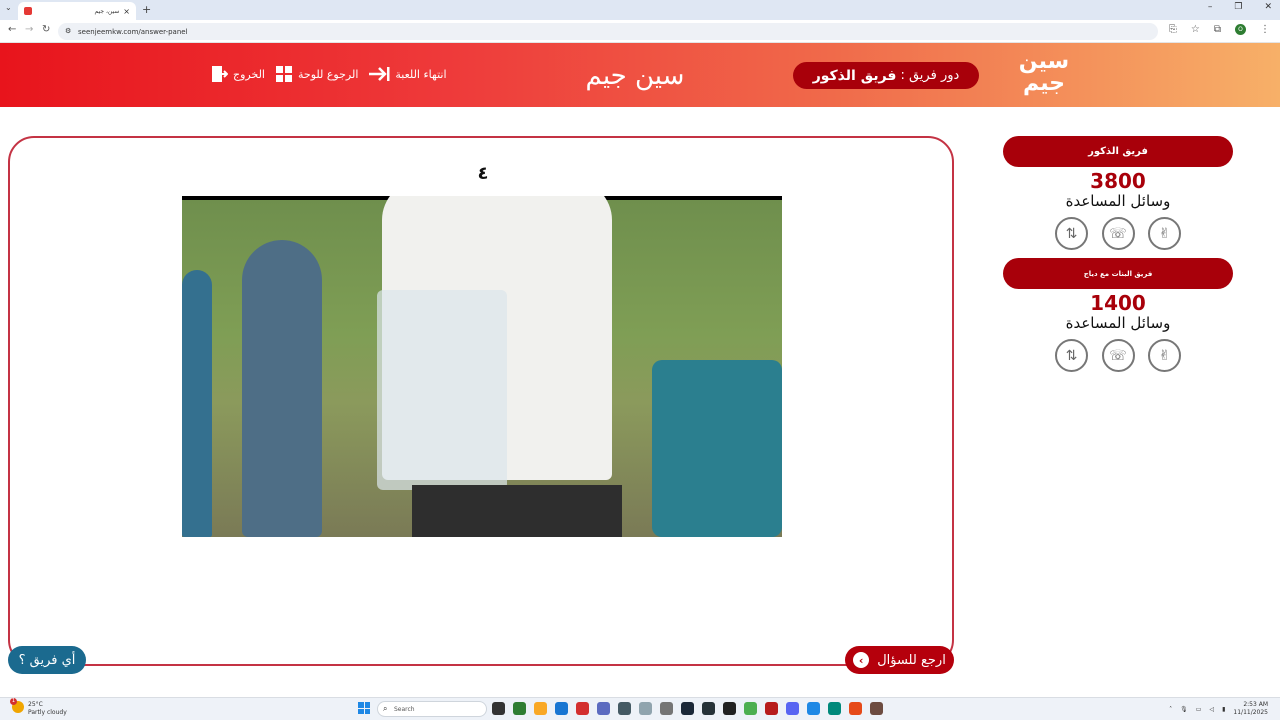 The width and height of the screenshot is (1280, 720). I want to click on exit-label: الخروج, so click(249, 74).